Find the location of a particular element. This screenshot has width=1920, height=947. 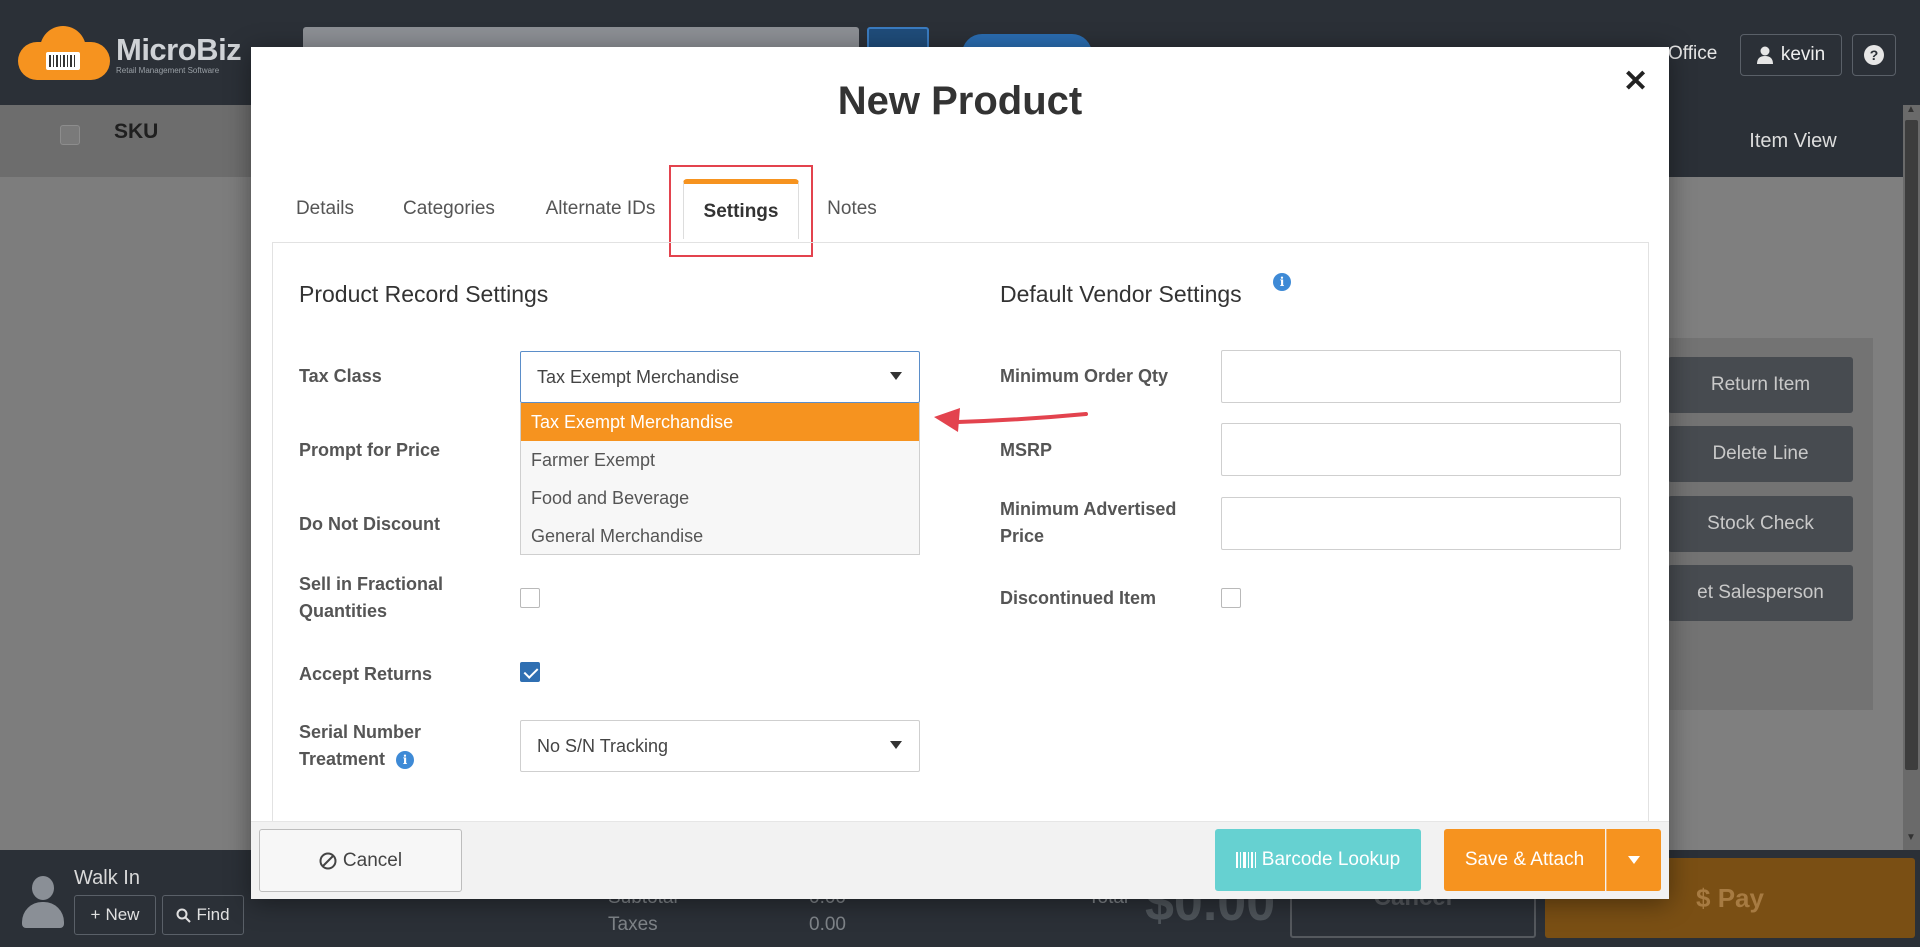

tax-class-label: Tax Class is located at coordinates (340, 376).